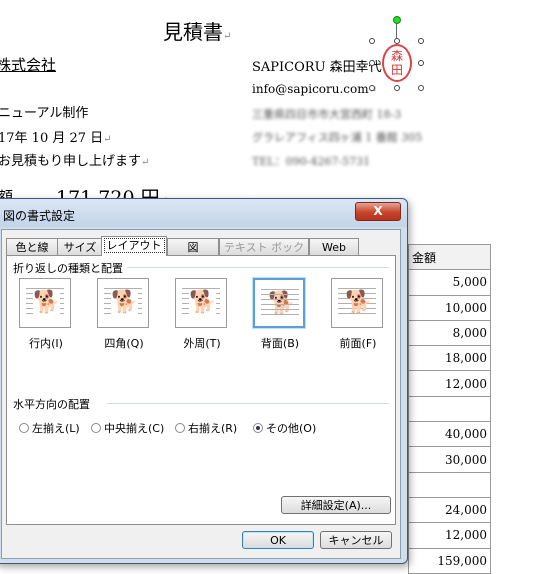 Image resolution: width=551 pixels, height=574 pixels. I want to click on amount-cell: 24,000, so click(449, 510).